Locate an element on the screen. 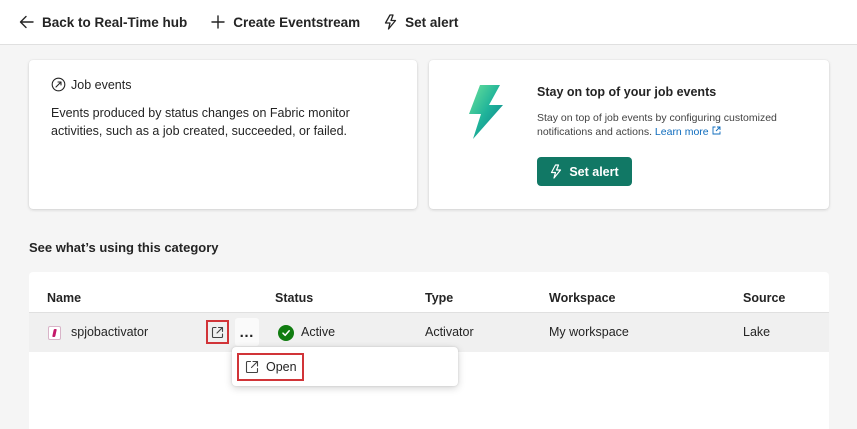 The image size is (857, 429). set-alert-button: Set alert is located at coordinates (584, 171).